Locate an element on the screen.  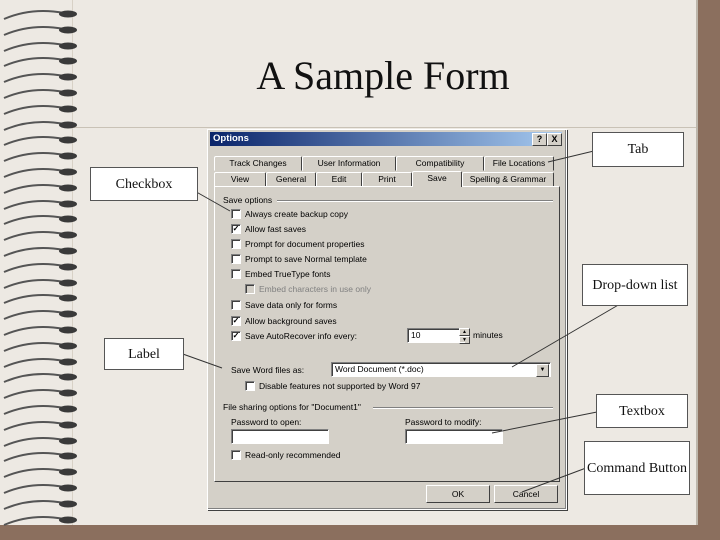
callout-checkbox: Checkbox is located at coordinates (144, 184).